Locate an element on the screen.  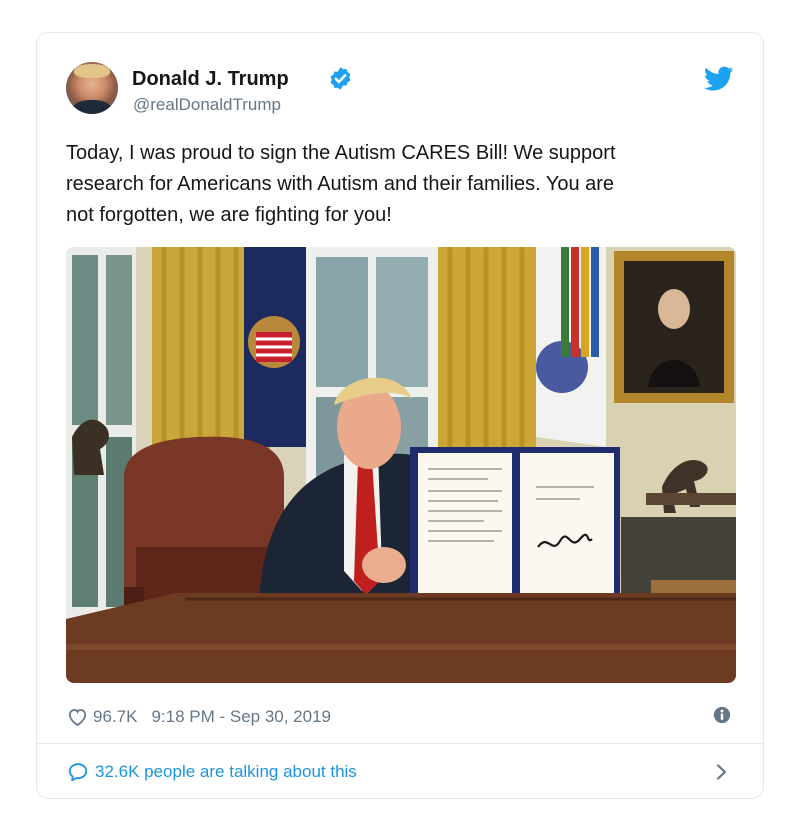
avatar is located at coordinates (92, 88).